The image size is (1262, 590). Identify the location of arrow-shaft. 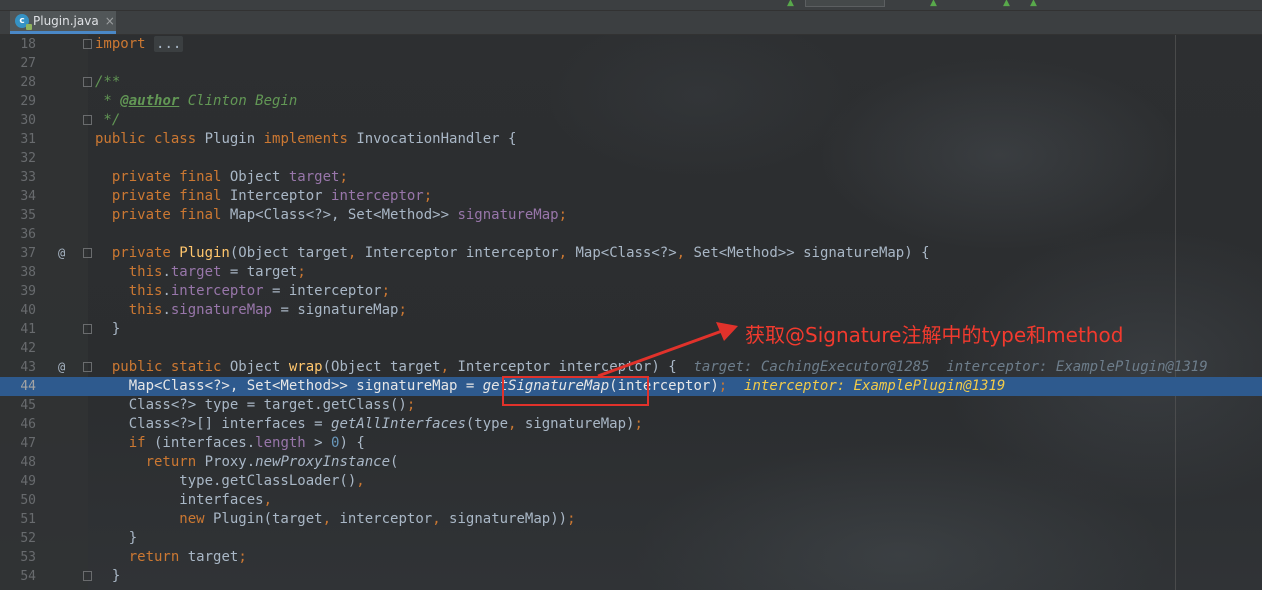
(660, 353).